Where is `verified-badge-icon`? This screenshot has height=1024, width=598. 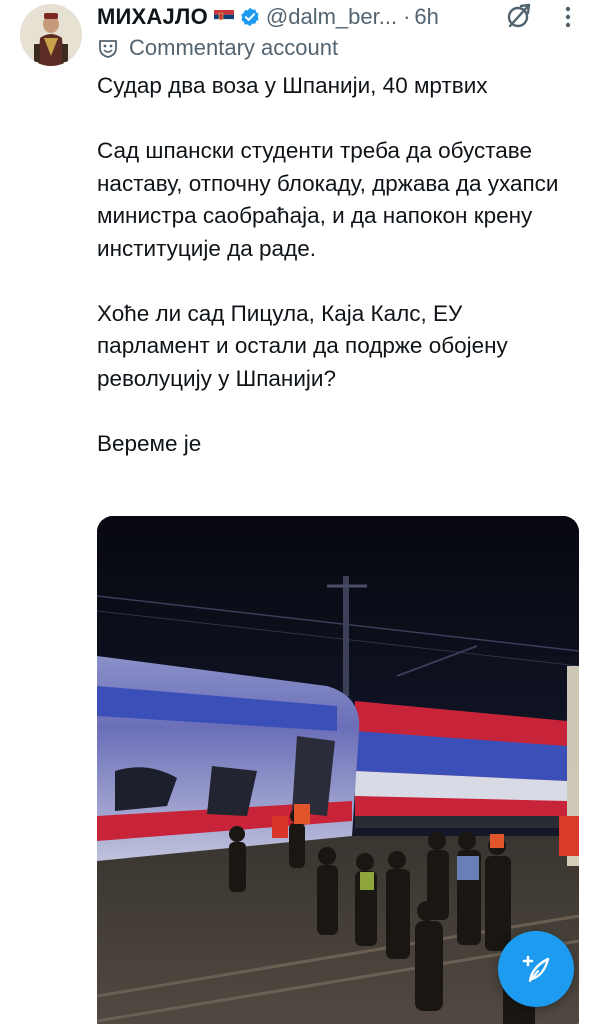 verified-badge-icon is located at coordinates (250, 17).